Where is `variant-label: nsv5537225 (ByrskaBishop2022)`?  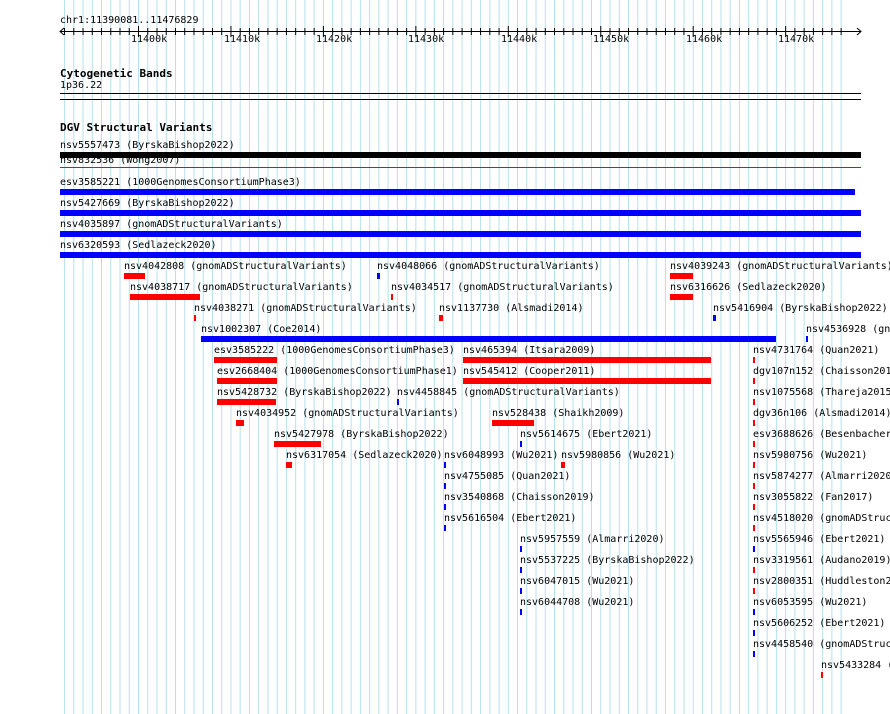 variant-label: nsv5537225 (ByrskaBishop2022) is located at coordinates (607, 561).